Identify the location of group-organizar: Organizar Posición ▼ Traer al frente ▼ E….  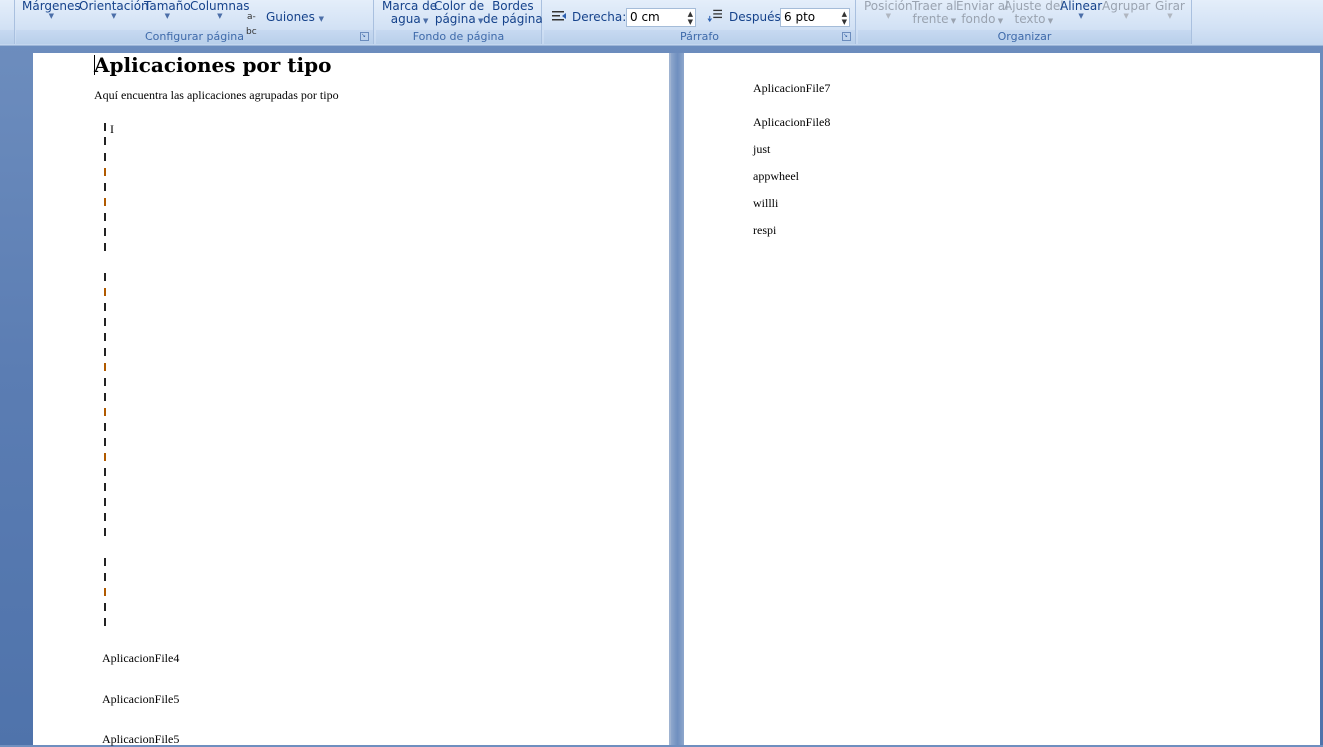
(1025, 22).